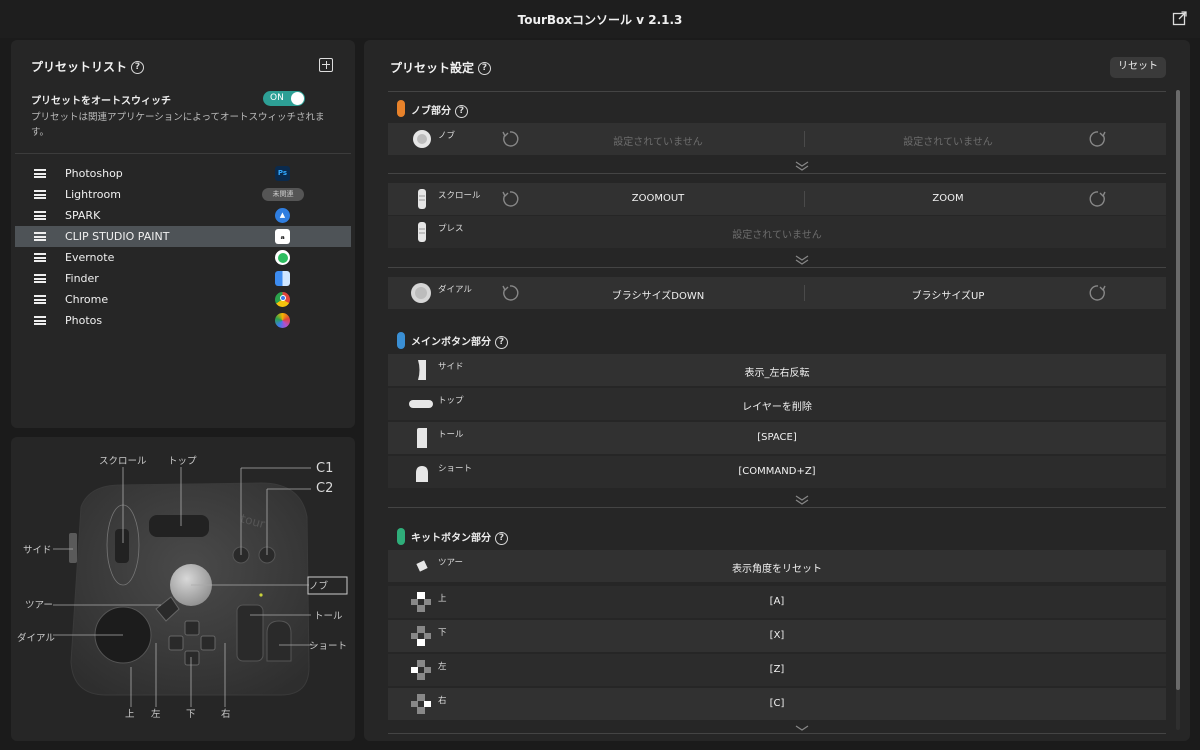 Image resolution: width=1200 pixels, height=750 pixels. I want to click on tourbox-device-illustration: tour, so click(200, 587).